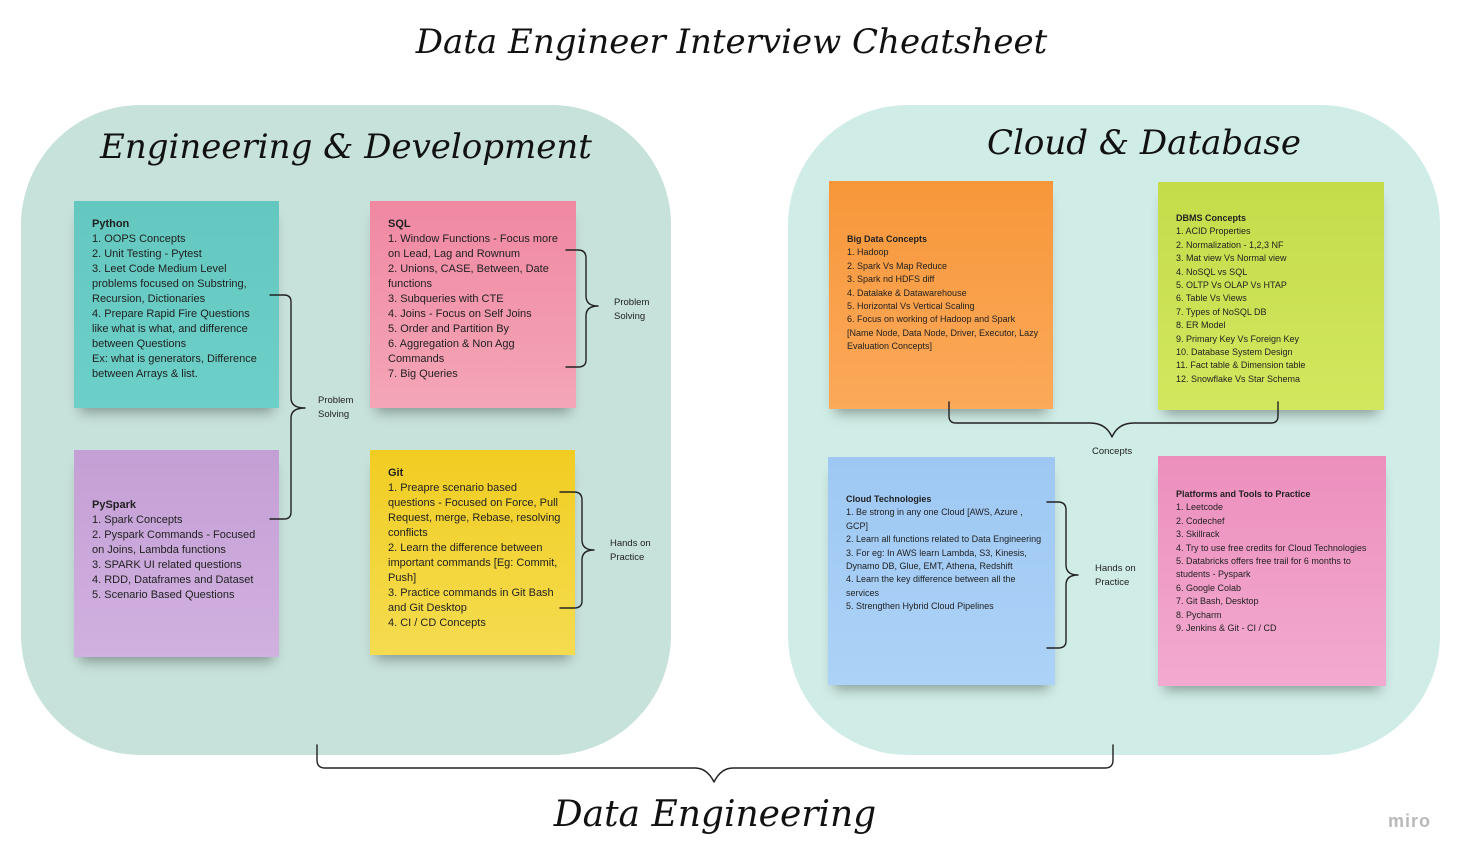 The width and height of the screenshot is (1463, 864). I want to click on sql-brace, so click(582, 308).